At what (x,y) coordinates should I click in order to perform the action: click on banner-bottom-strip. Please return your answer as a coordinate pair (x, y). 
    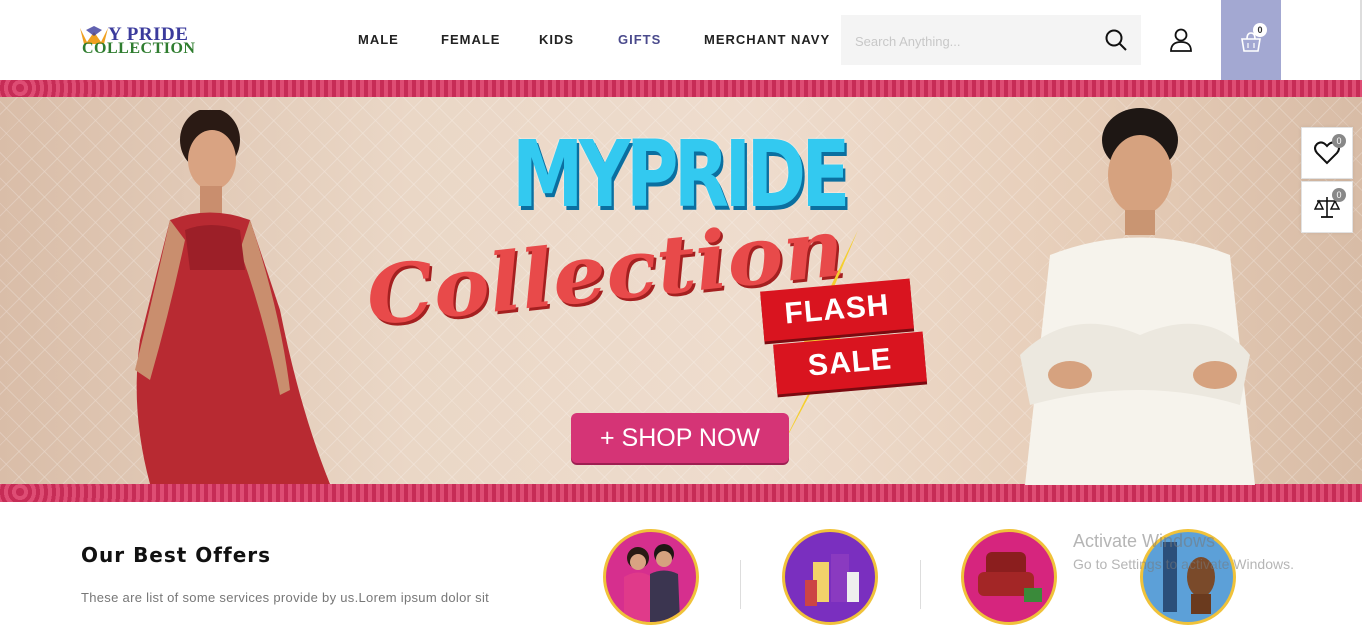
    Looking at the image, I should click on (681, 493).